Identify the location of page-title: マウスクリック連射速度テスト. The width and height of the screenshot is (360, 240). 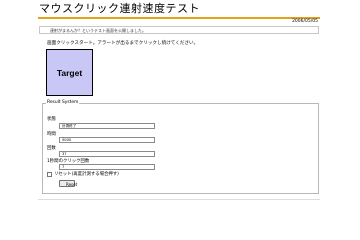
(119, 8).